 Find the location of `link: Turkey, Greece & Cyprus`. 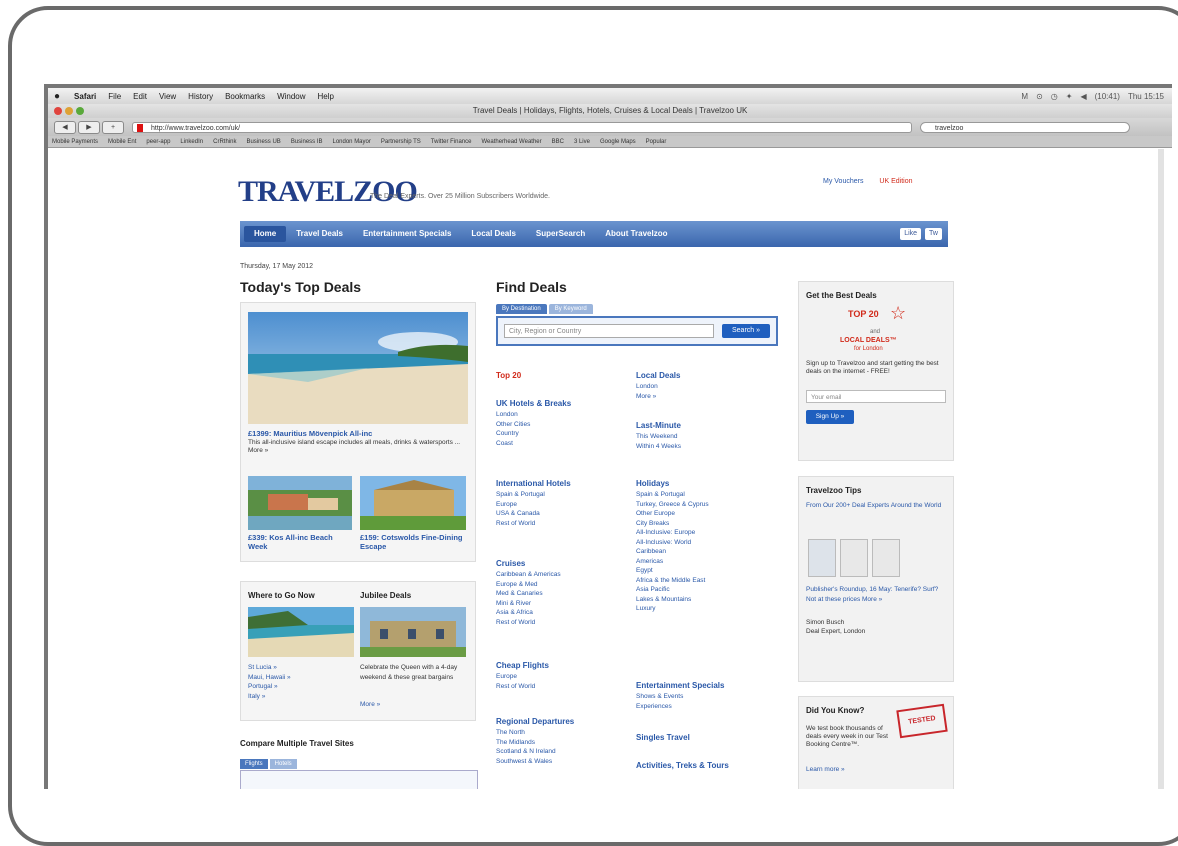

link: Turkey, Greece & Cyprus is located at coordinates (672, 505).